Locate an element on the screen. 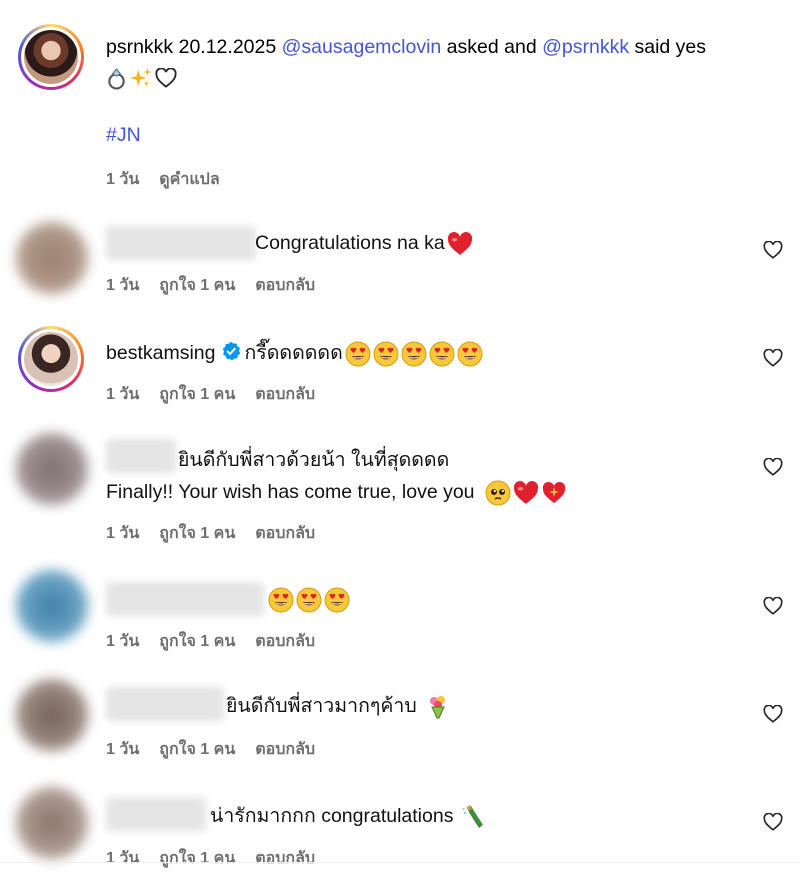 The height and width of the screenshot is (876, 800). verified-badge-icon is located at coordinates (231, 351).